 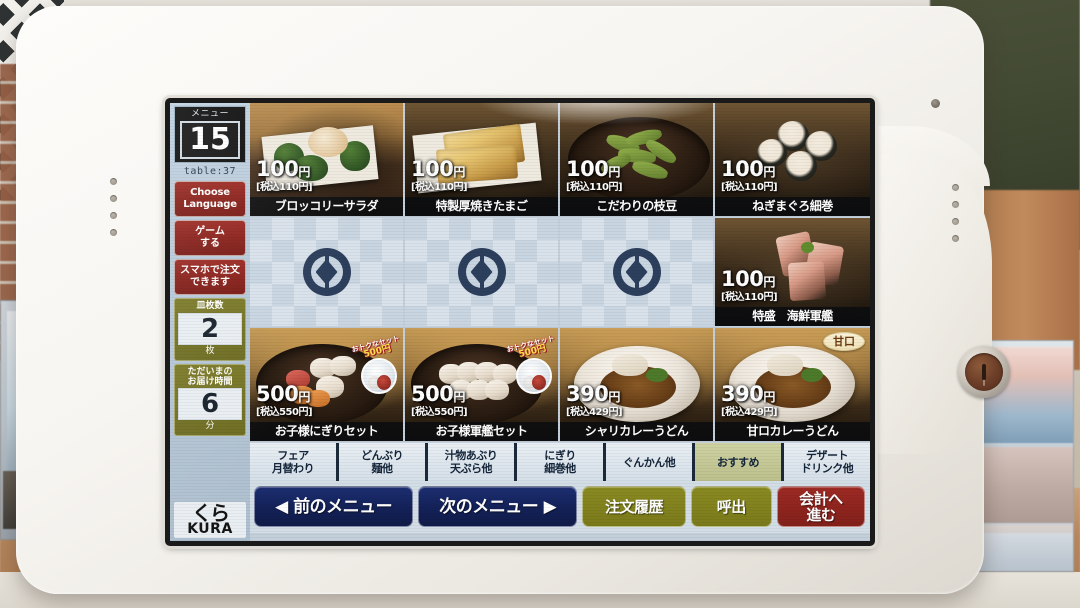 I want to click on menu-item-card: 100円 [税込110円] ブロッコリーサラダ, so click(x=327, y=160).